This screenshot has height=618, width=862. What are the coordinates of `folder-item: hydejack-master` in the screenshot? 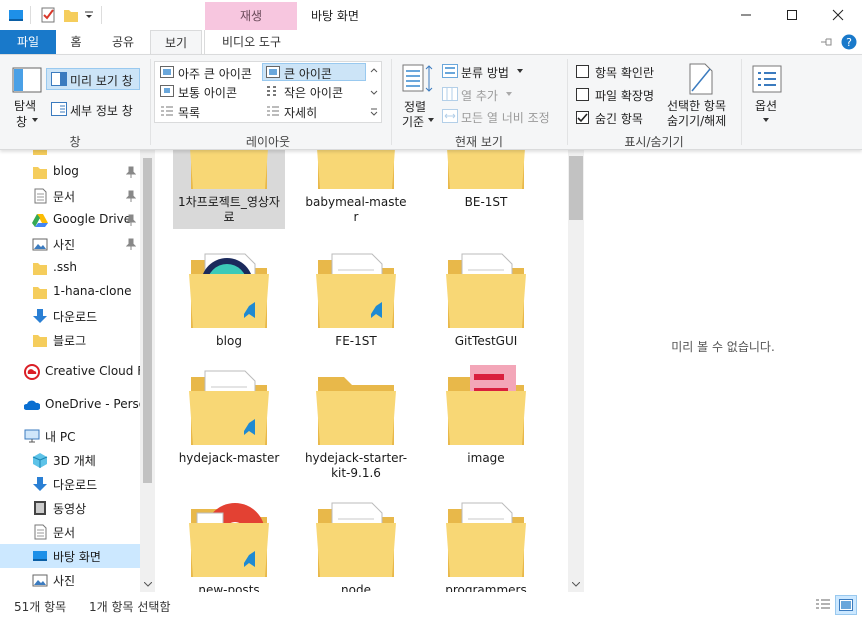 It's located at (229, 418).